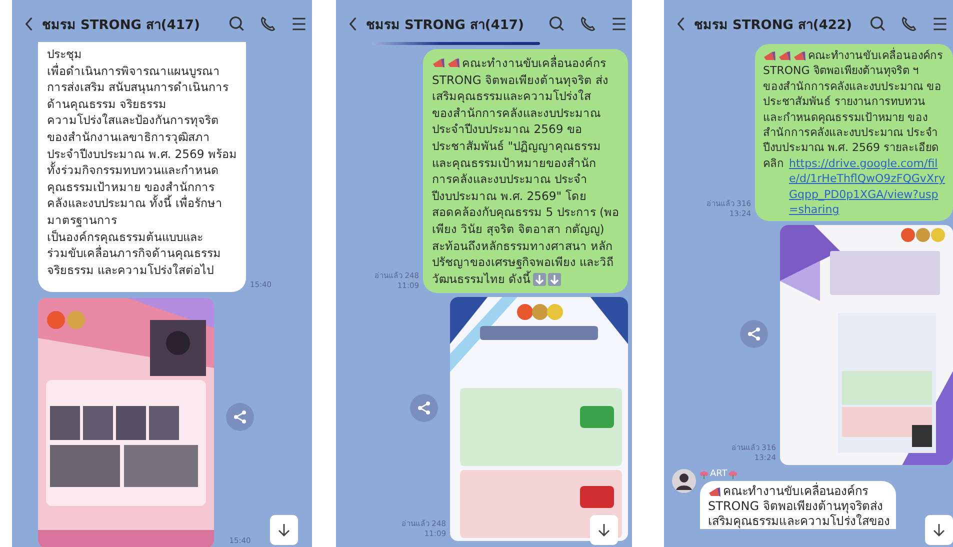 The image size is (953, 547). I want to click on message-line: ปรัชญาของเศรษฐกิจพอเพียง และวิถี, so click(523, 262).